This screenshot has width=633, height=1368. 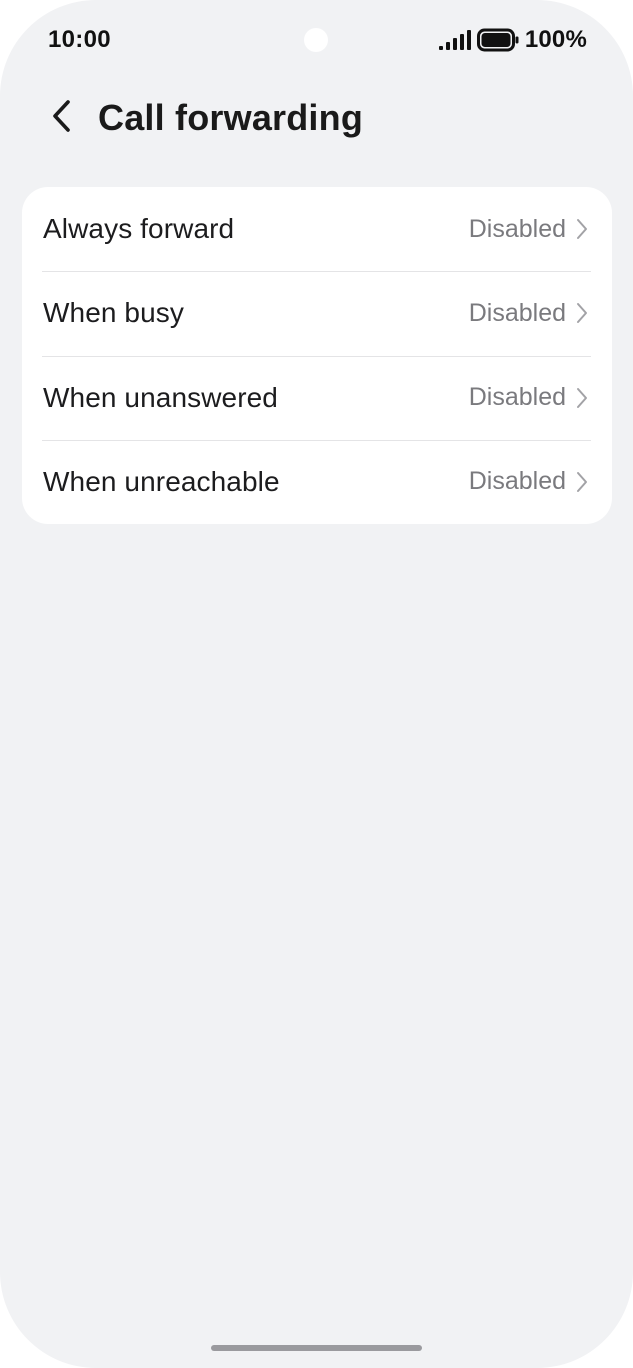 I want to click on option-label: Always forward, so click(x=139, y=229).